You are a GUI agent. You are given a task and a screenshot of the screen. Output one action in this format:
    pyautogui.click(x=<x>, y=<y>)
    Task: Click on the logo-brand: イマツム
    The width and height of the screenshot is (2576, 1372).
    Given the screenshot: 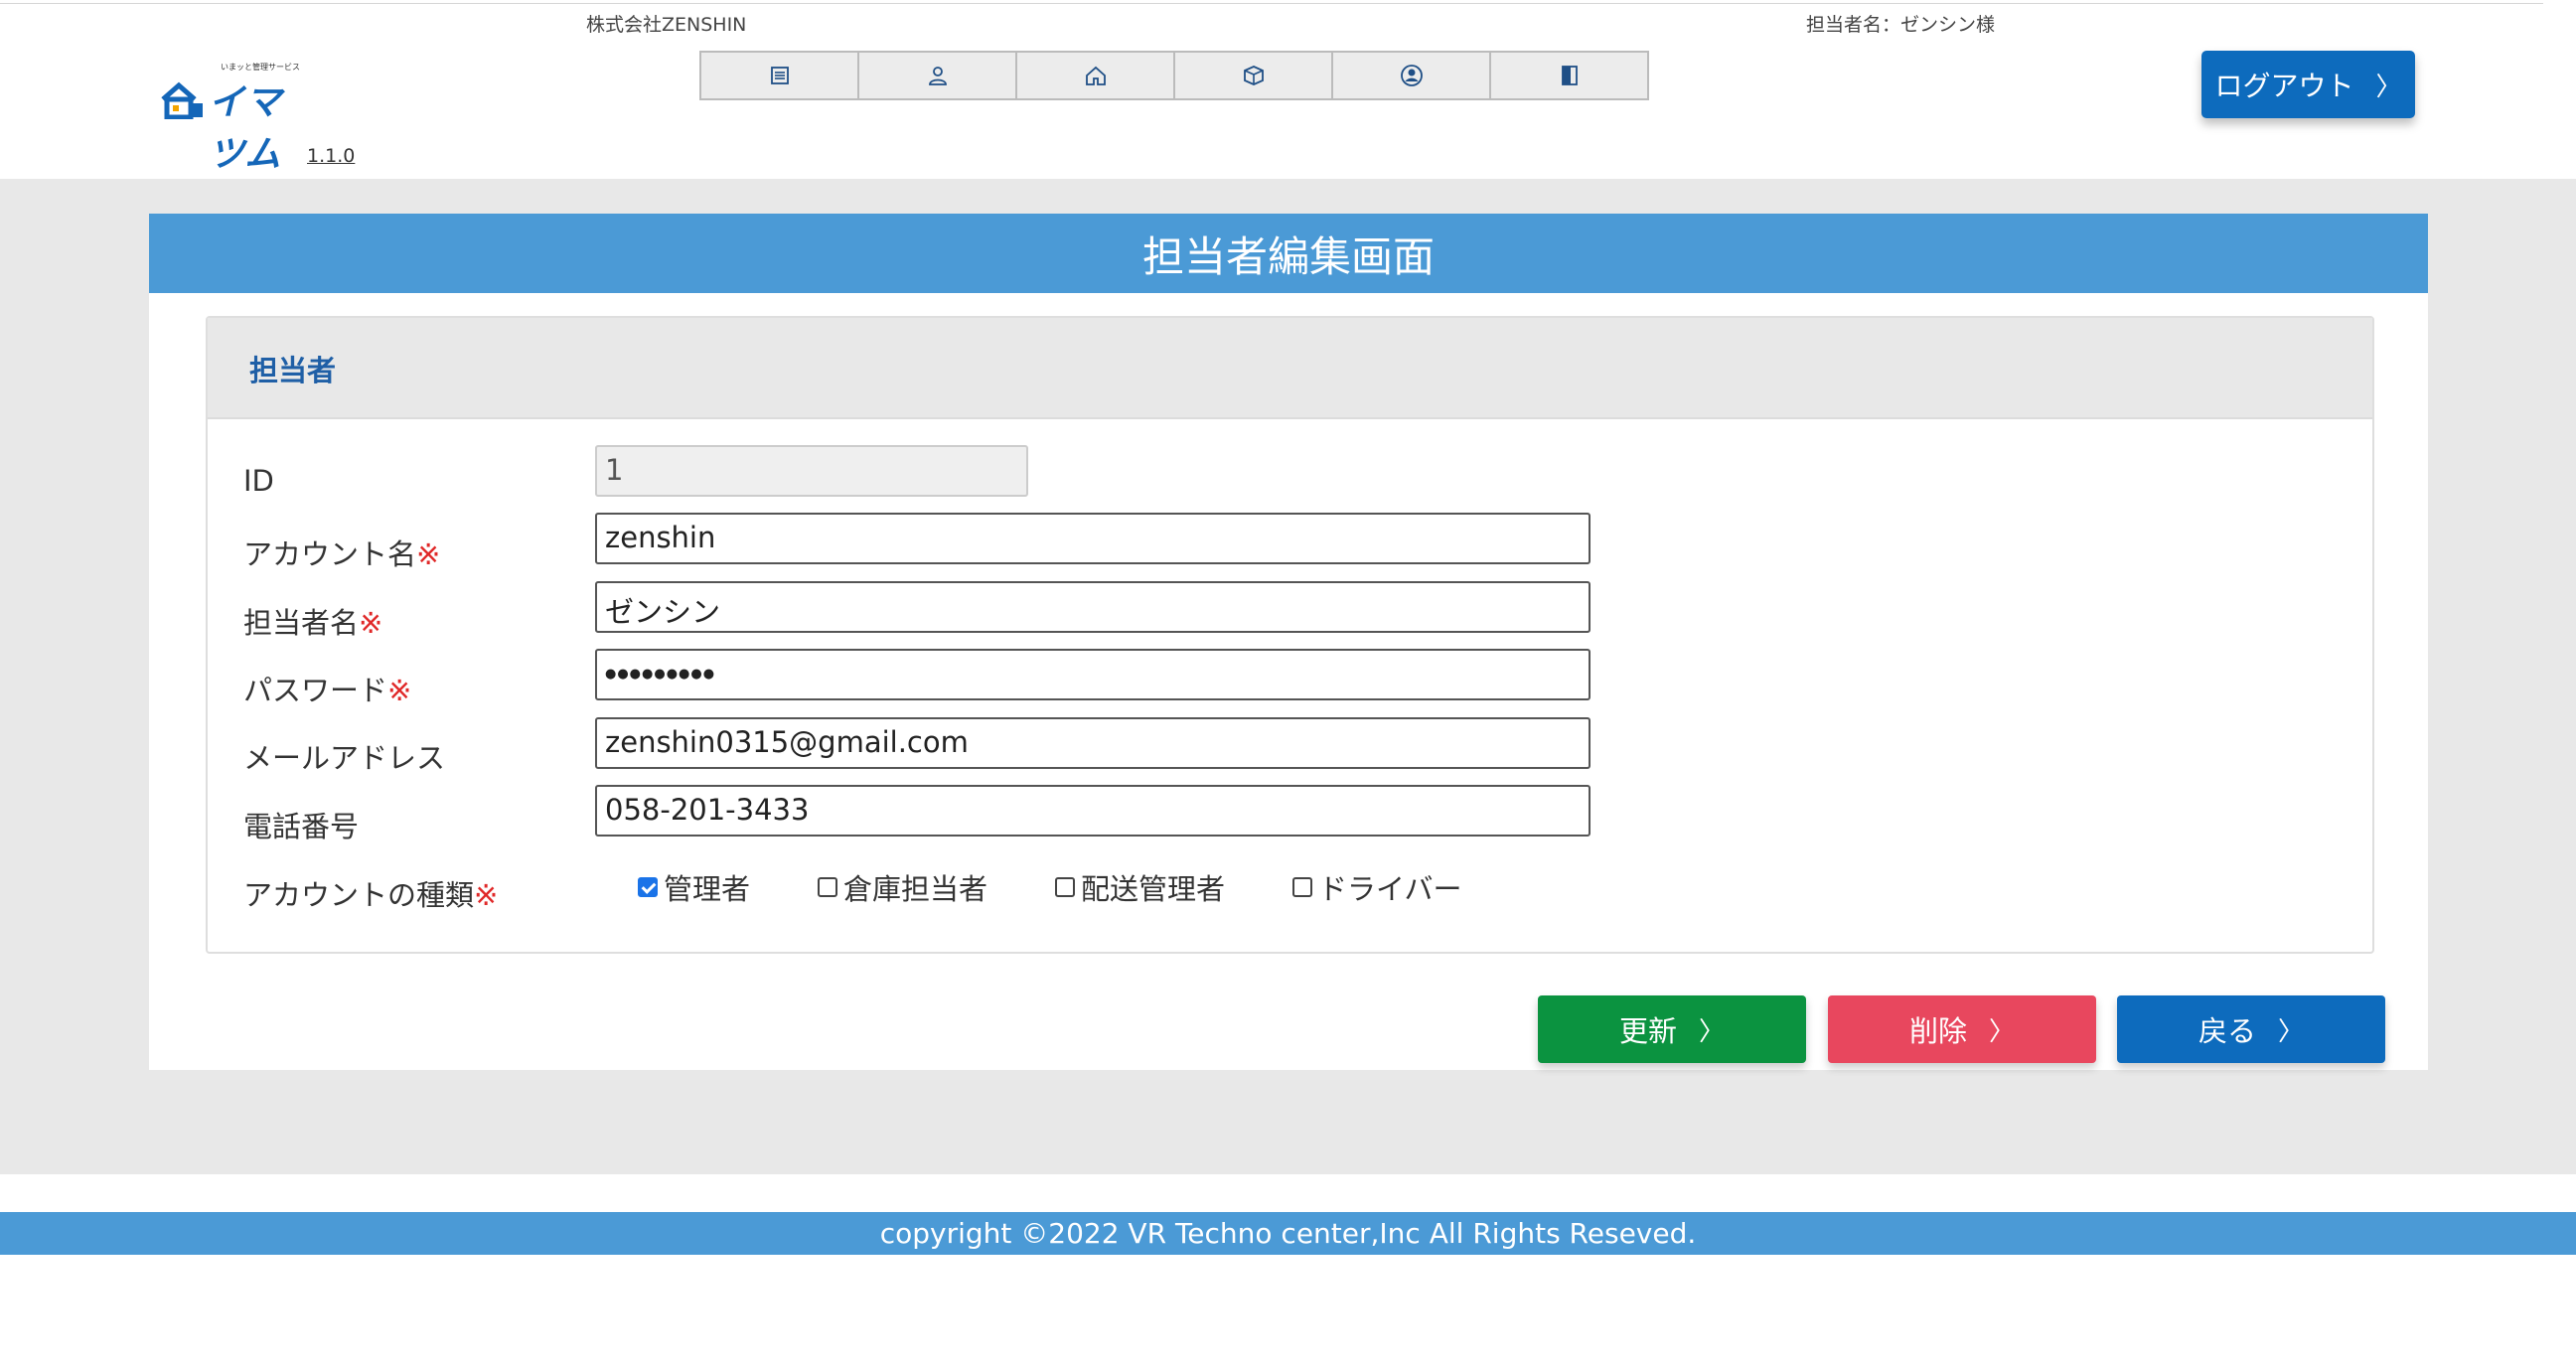 What is the action you would take?
    pyautogui.click(x=246, y=128)
    